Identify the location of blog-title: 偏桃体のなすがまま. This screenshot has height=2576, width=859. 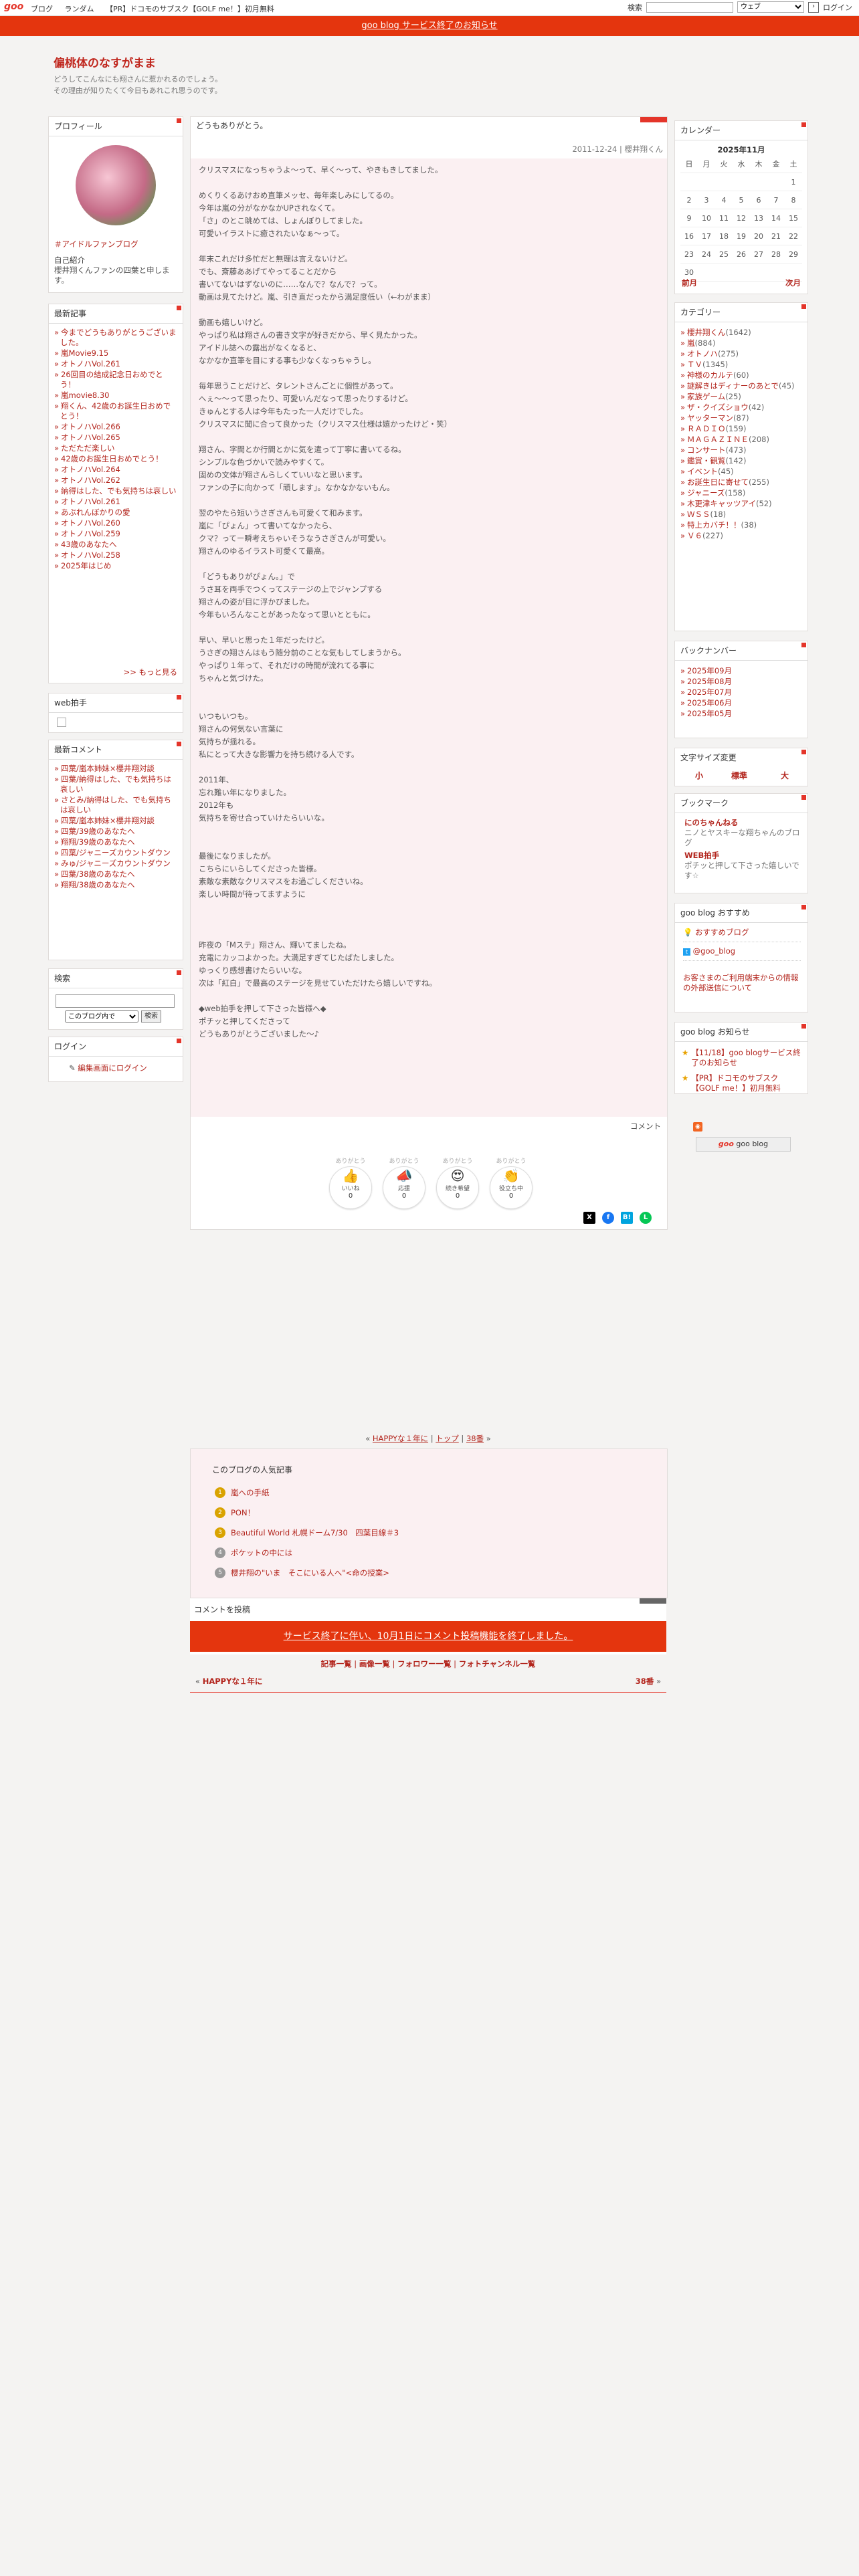
(105, 61).